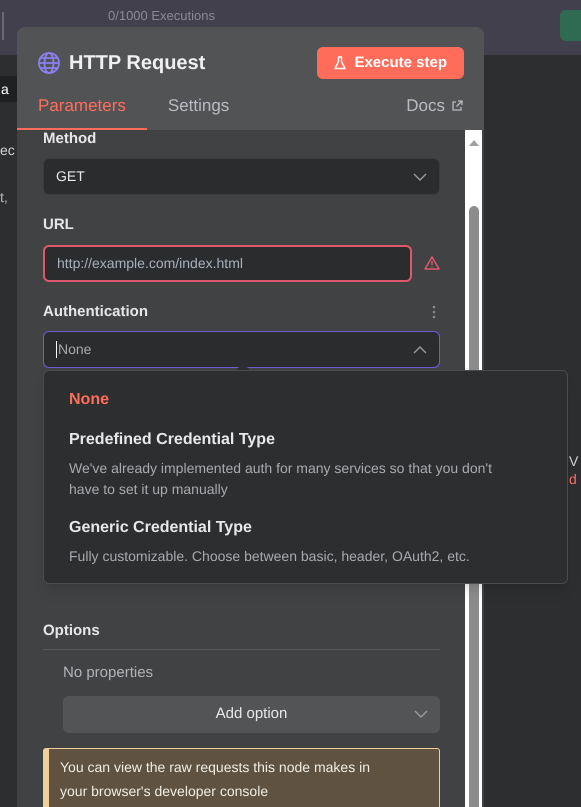  Describe the element at coordinates (8, 150) in the screenshot. I see `background-text: ec` at that location.